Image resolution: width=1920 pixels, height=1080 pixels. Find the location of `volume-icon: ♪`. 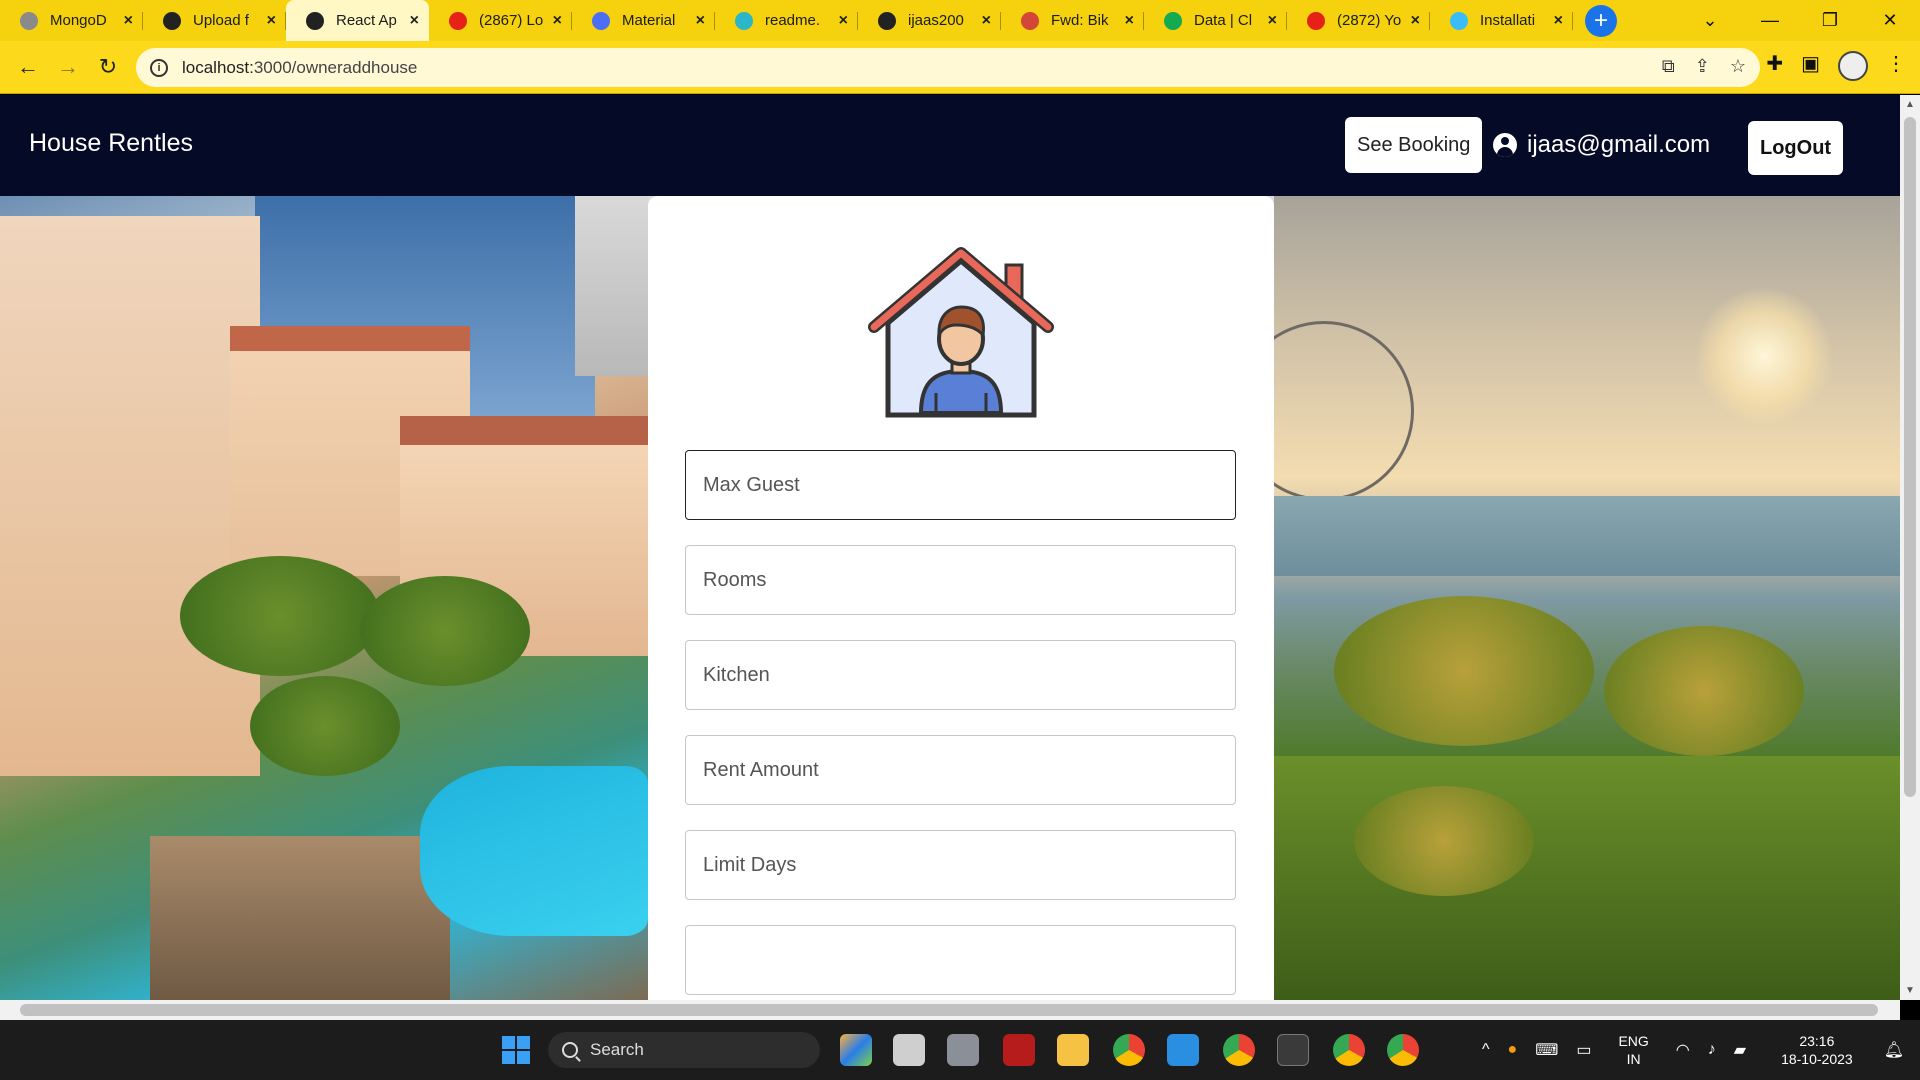

volume-icon: ♪ is located at coordinates (1712, 1050).